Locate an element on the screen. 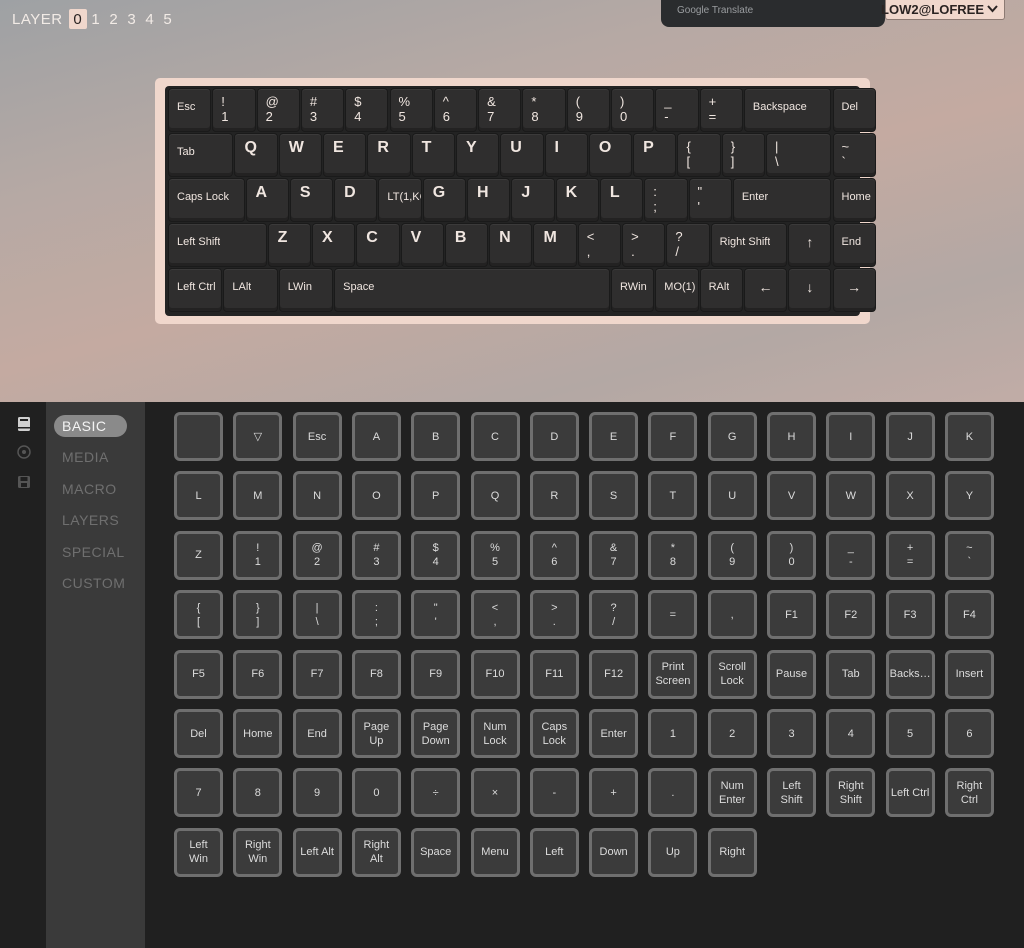 The width and height of the screenshot is (1024, 948). keycode-button: ! 1 is located at coordinates (258, 555).